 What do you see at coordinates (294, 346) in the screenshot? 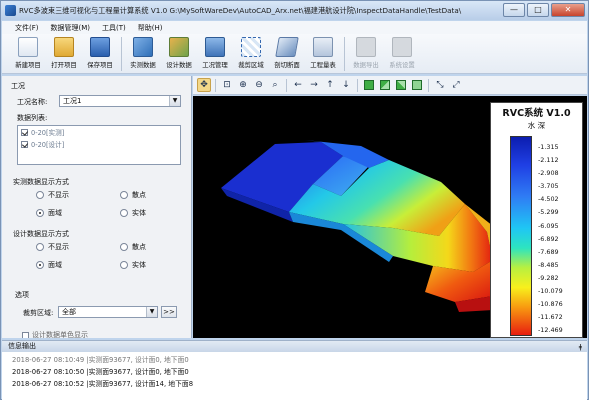
I see `info-output-title: 信息输出 ǂ` at bounding box center [294, 346].